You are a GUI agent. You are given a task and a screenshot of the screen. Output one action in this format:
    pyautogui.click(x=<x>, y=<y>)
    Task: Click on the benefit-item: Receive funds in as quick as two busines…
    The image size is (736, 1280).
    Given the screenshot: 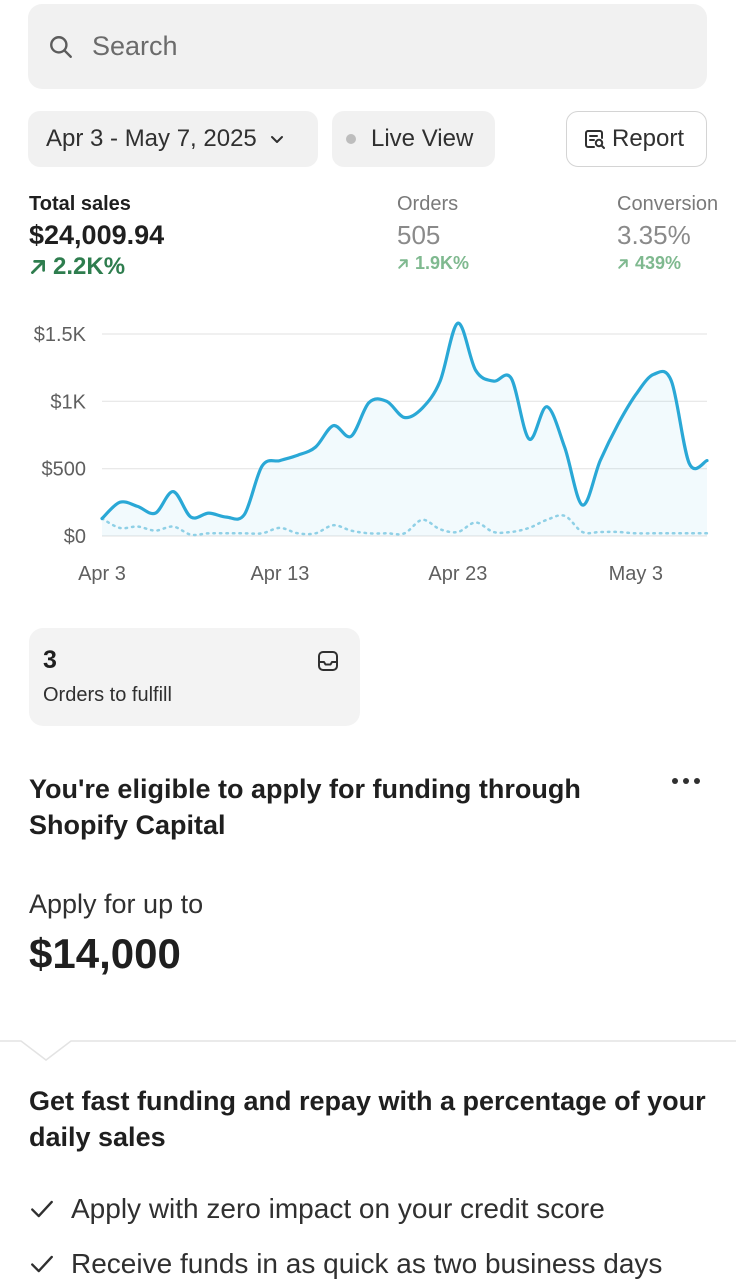 What is the action you would take?
    pyautogui.click(x=345, y=1264)
    